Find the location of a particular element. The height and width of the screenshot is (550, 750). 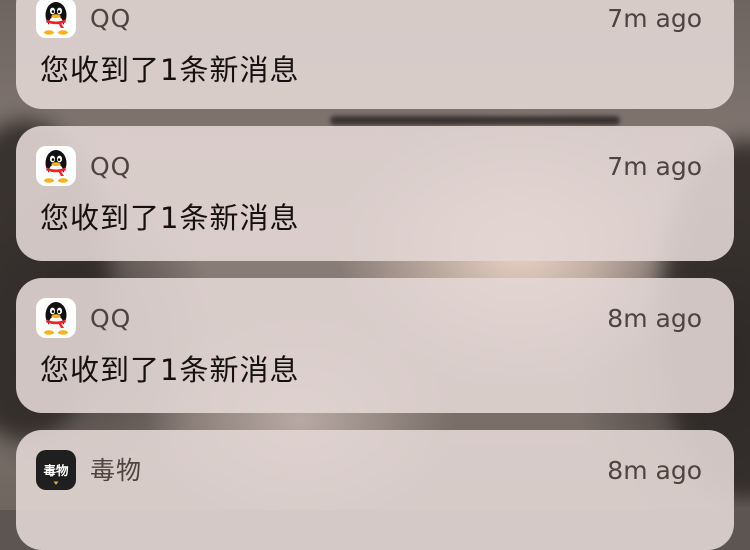

poizon-icon-text: 毒物 is located at coordinates (56, 470).